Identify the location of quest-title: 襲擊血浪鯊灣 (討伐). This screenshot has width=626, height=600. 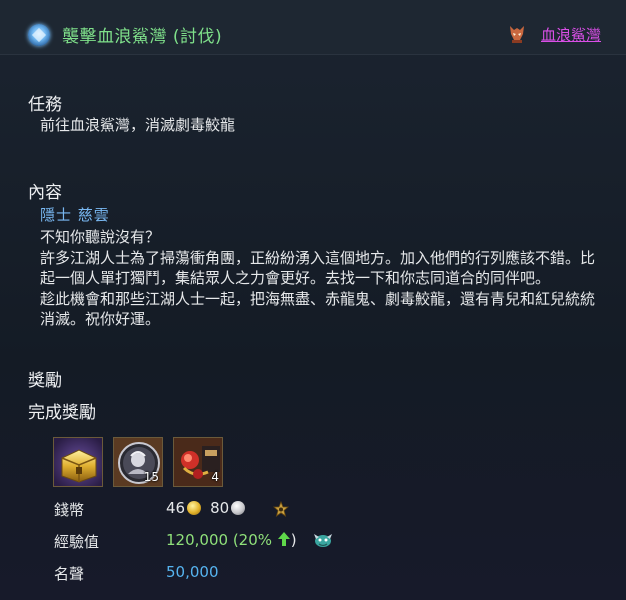
(142, 37).